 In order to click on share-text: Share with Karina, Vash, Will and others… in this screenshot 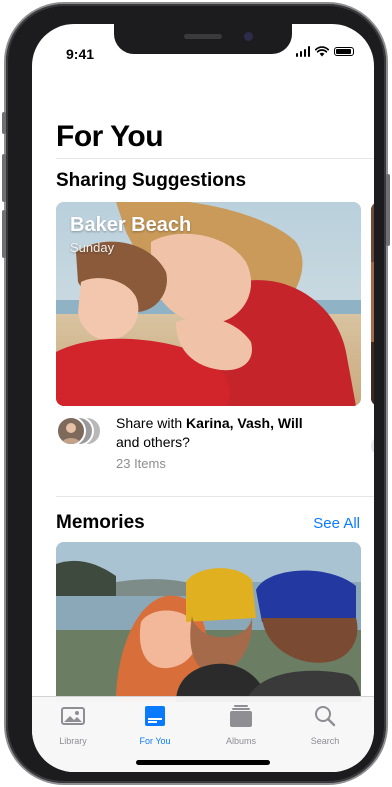, I will do `click(209, 433)`.